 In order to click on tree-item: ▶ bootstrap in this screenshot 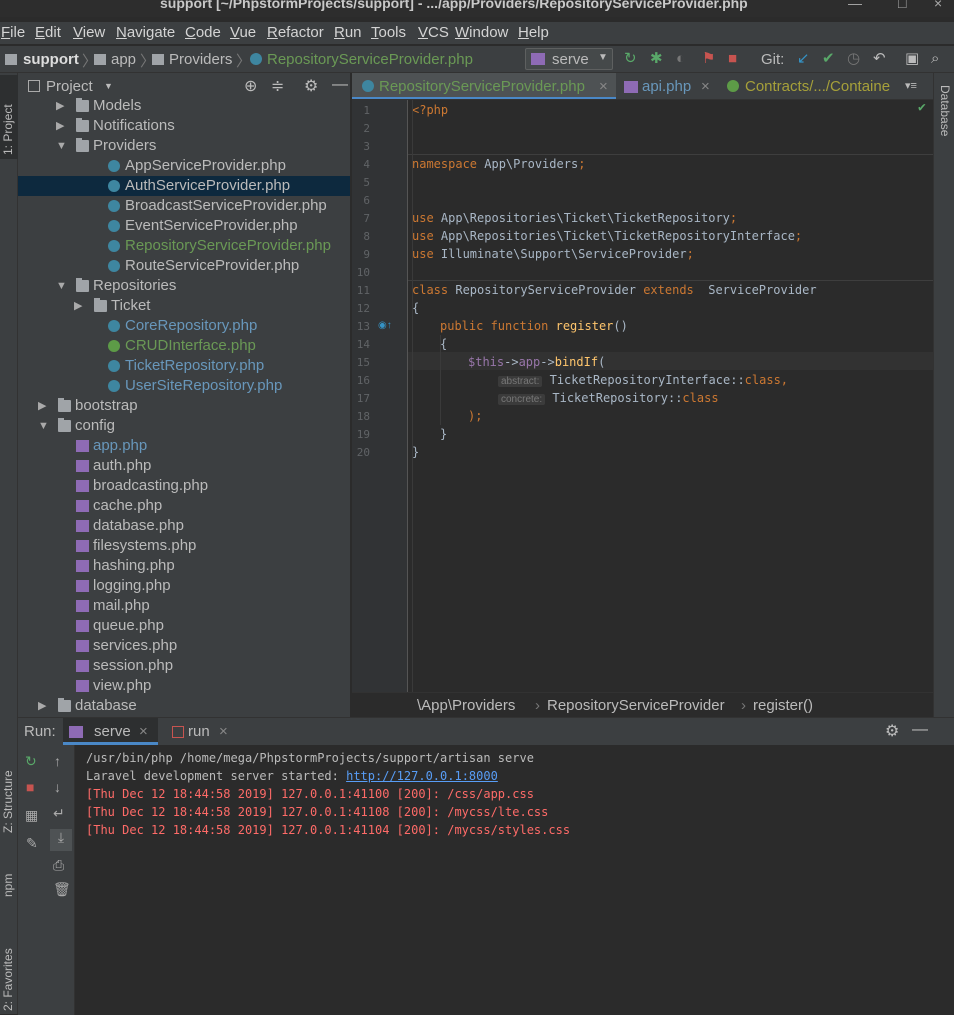, I will do `click(184, 406)`.